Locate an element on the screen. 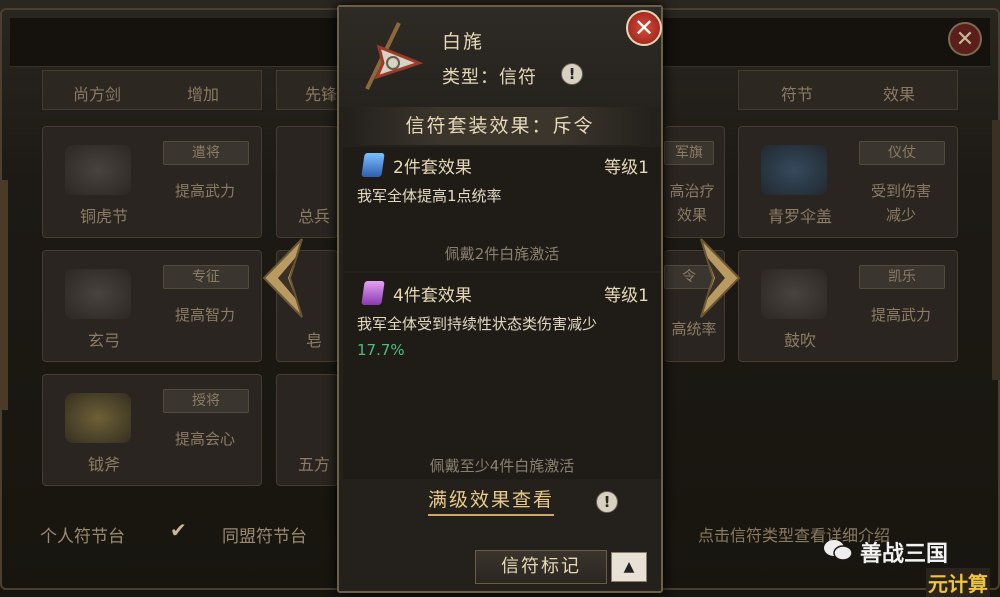 This screenshot has width=1000, height=597. card-qingluosangai: 青罗伞盖 仪仗 受到伤害 减少 is located at coordinates (848, 182).